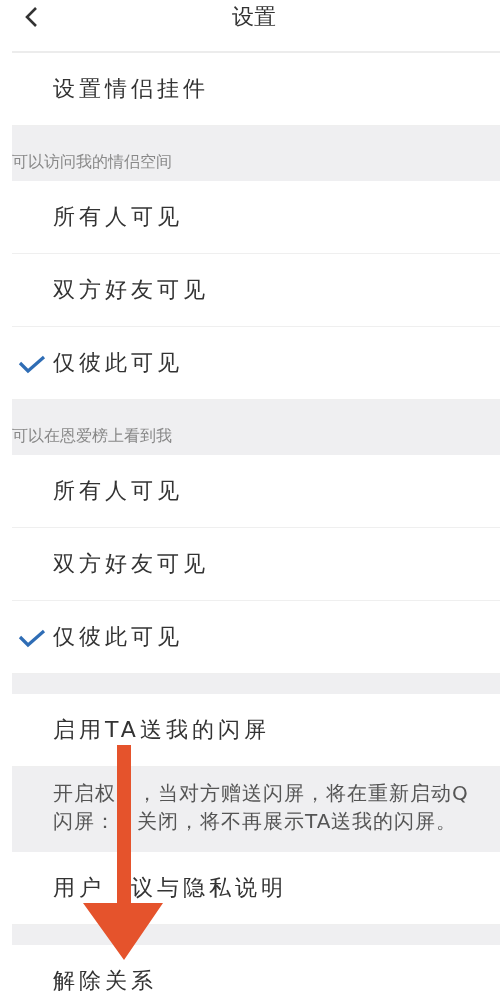 This screenshot has width=500, height=1006. Describe the element at coordinates (254, 17) in the screenshot. I see `page-title: 设置` at that location.